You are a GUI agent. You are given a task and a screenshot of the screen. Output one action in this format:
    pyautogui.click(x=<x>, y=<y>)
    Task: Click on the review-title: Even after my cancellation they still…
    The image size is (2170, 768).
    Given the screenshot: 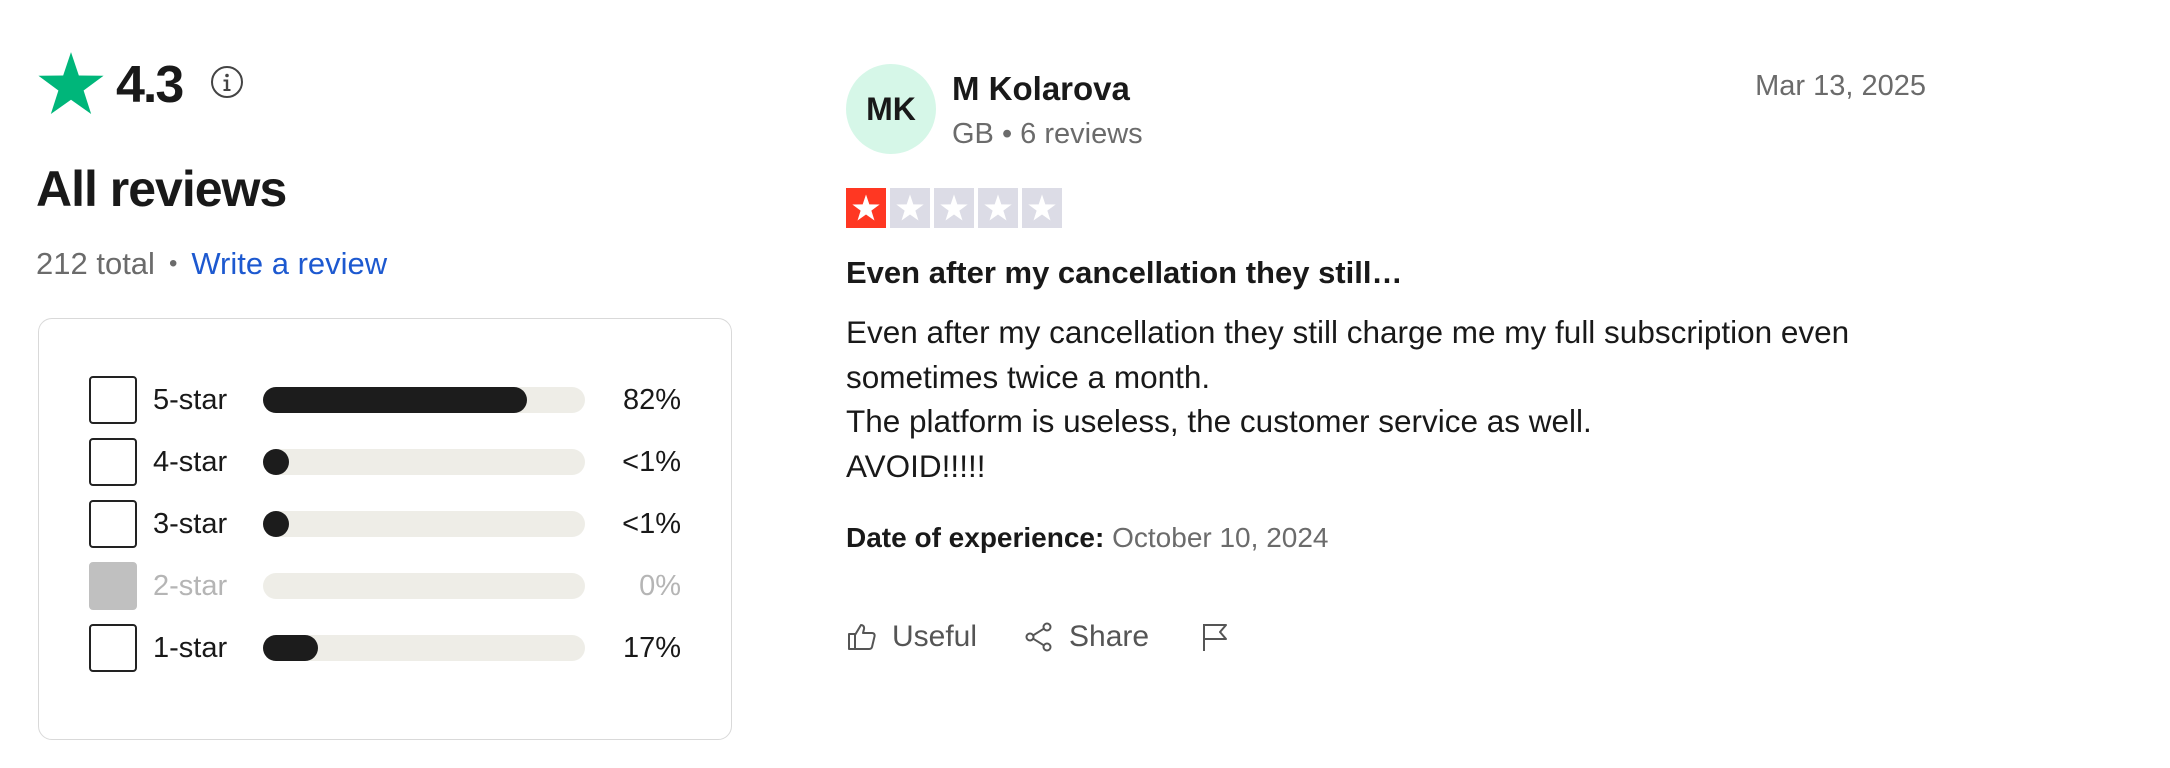 What is the action you would take?
    pyautogui.click(x=1124, y=273)
    